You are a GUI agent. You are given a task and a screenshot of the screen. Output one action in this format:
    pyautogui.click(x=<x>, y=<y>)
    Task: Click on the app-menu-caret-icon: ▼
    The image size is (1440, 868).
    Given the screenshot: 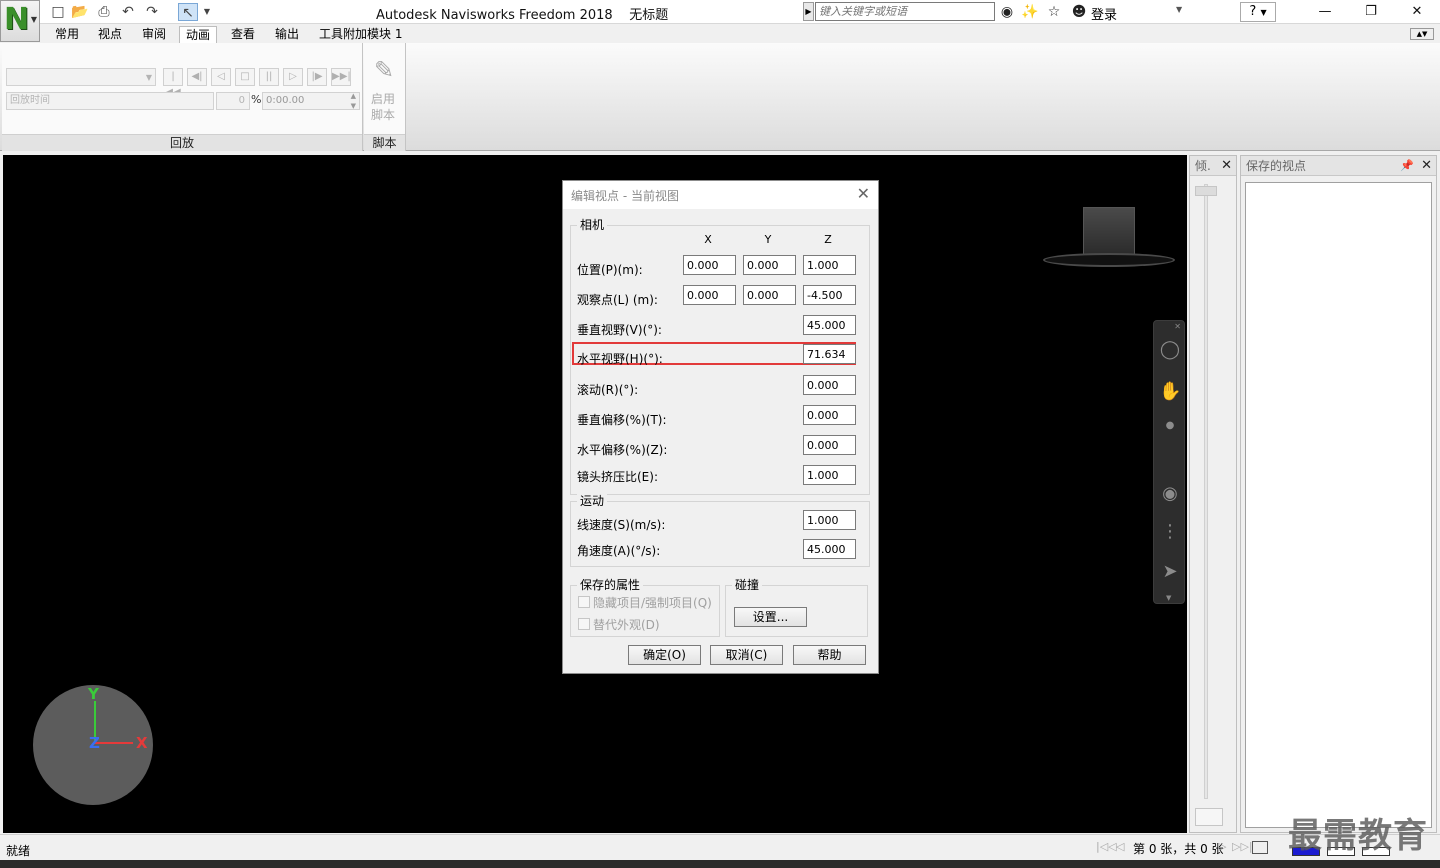 What is the action you would take?
    pyautogui.click(x=33, y=19)
    